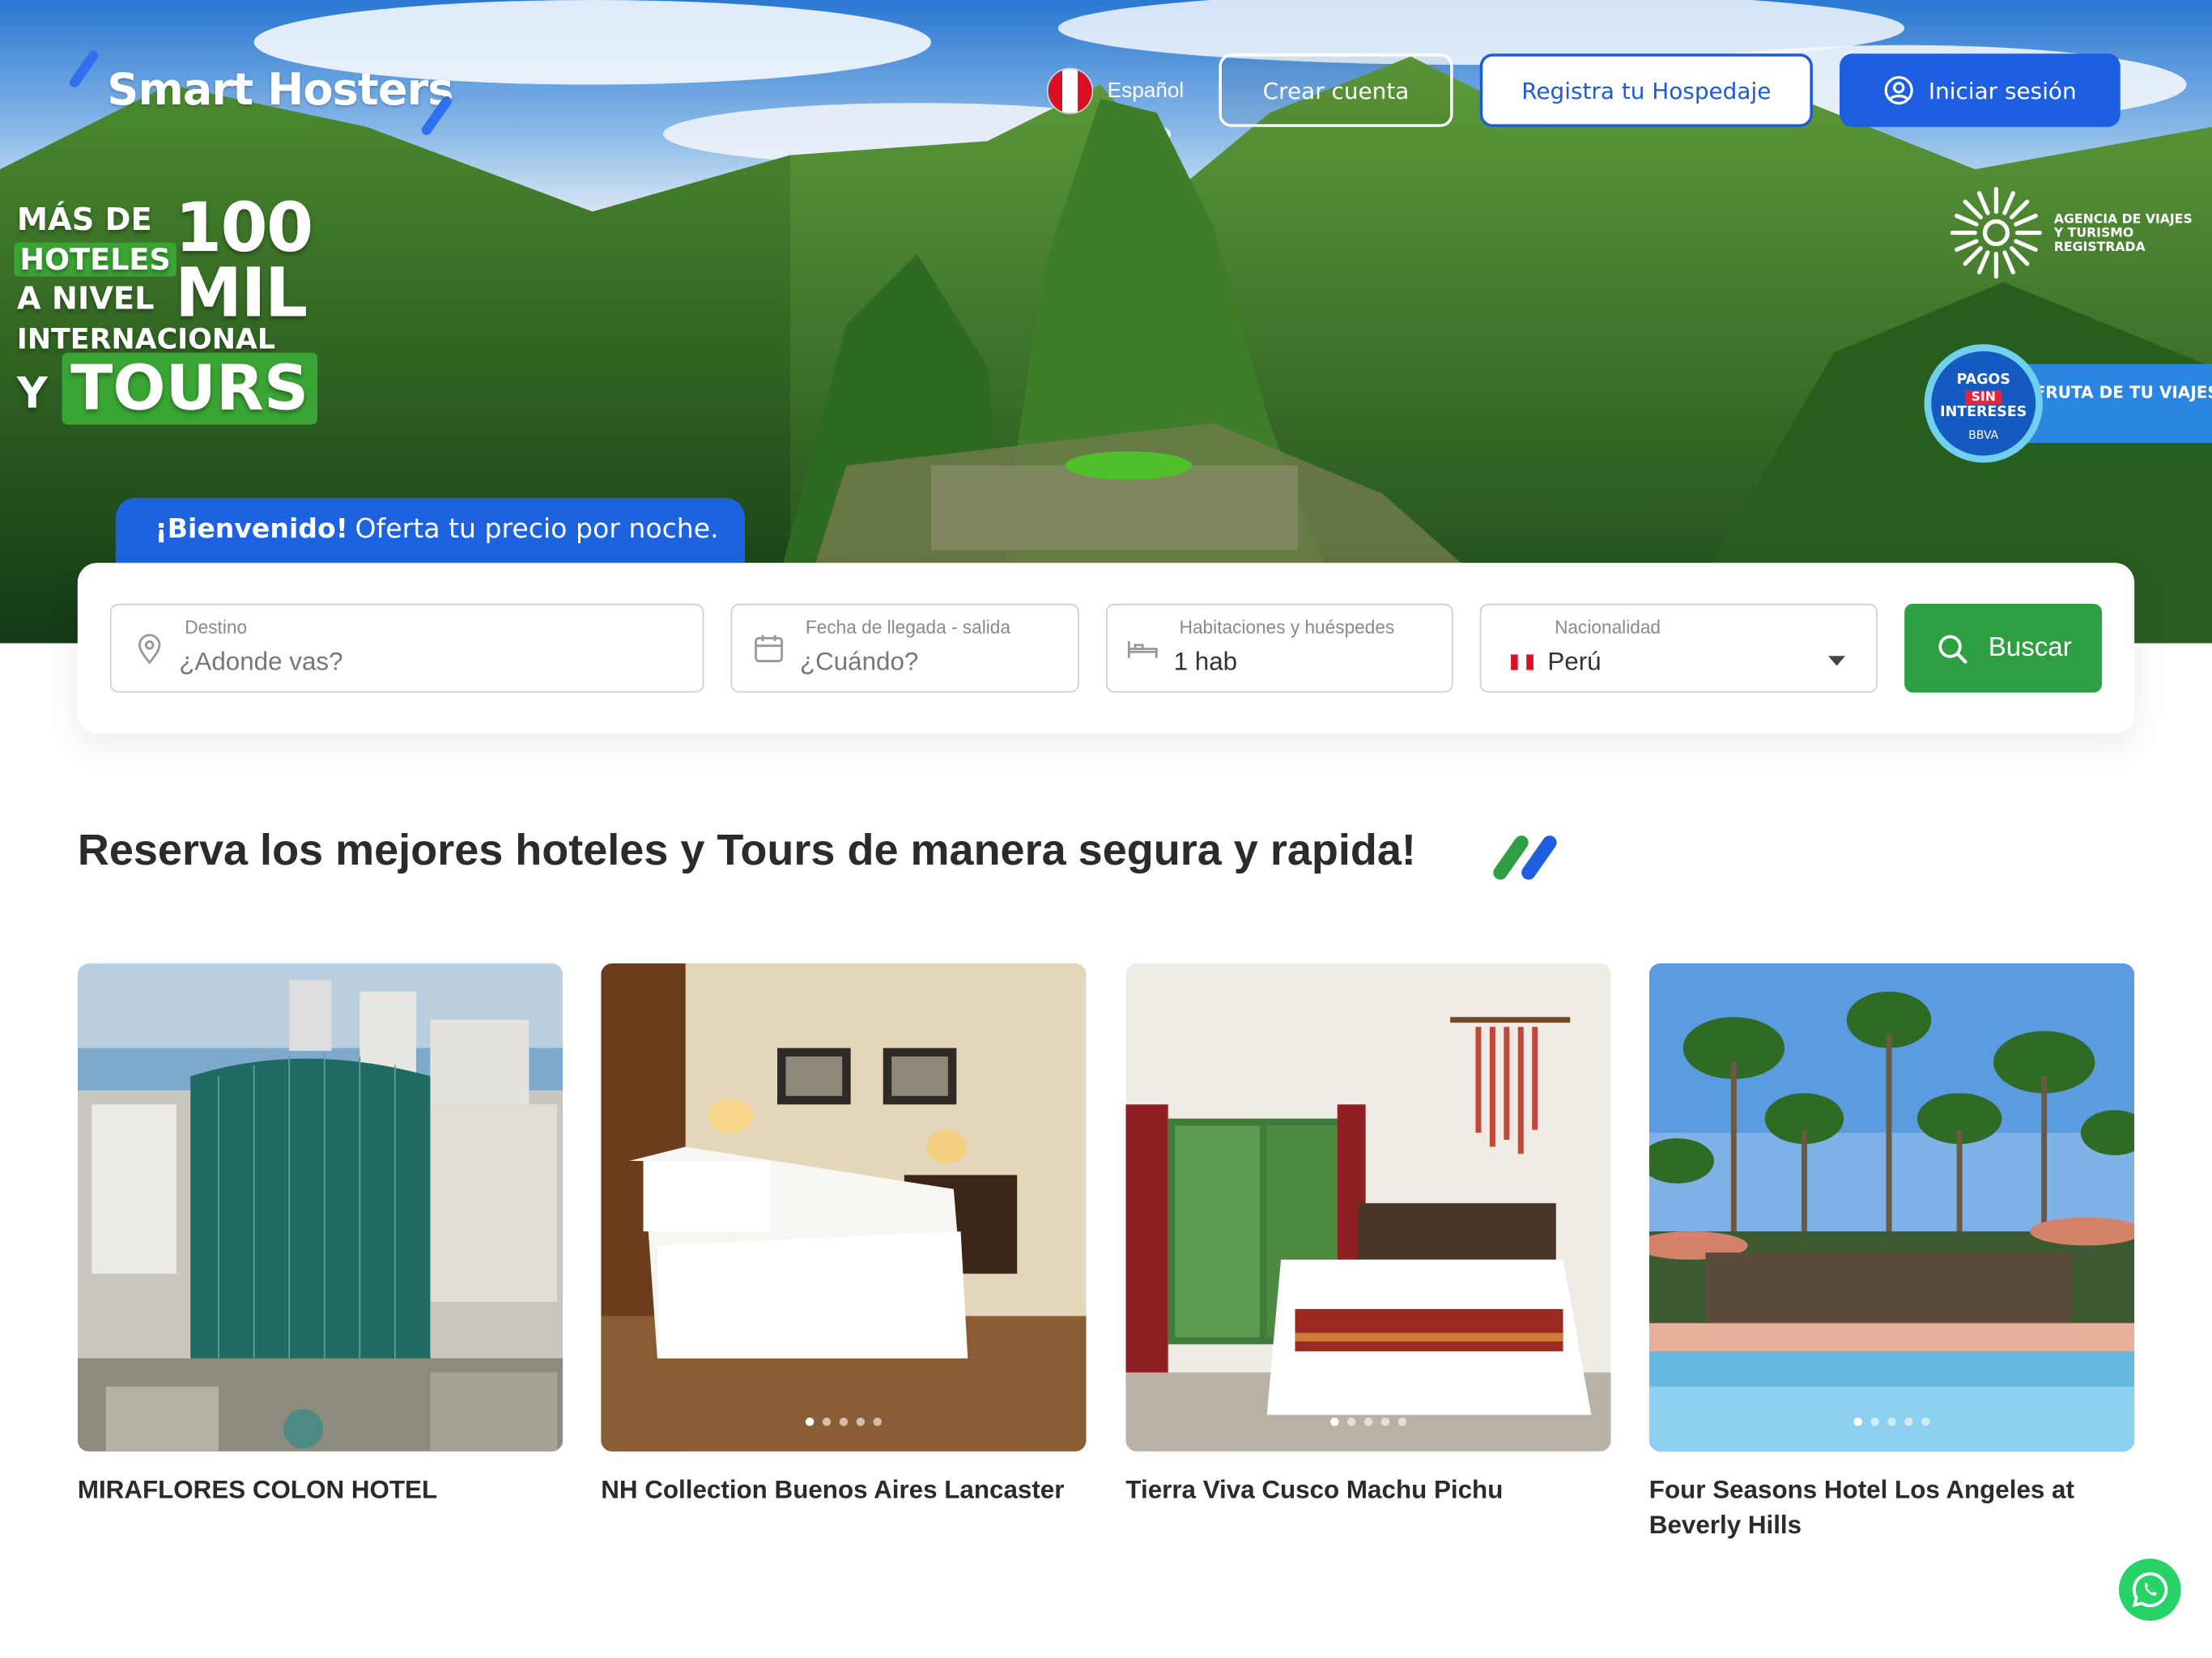 The height and width of the screenshot is (1658, 2212). What do you see at coordinates (2123, 234) in the screenshot?
I see `agency-badge-text: AGENCIA DE VIAJES Y TURISMO REGISTRADA` at bounding box center [2123, 234].